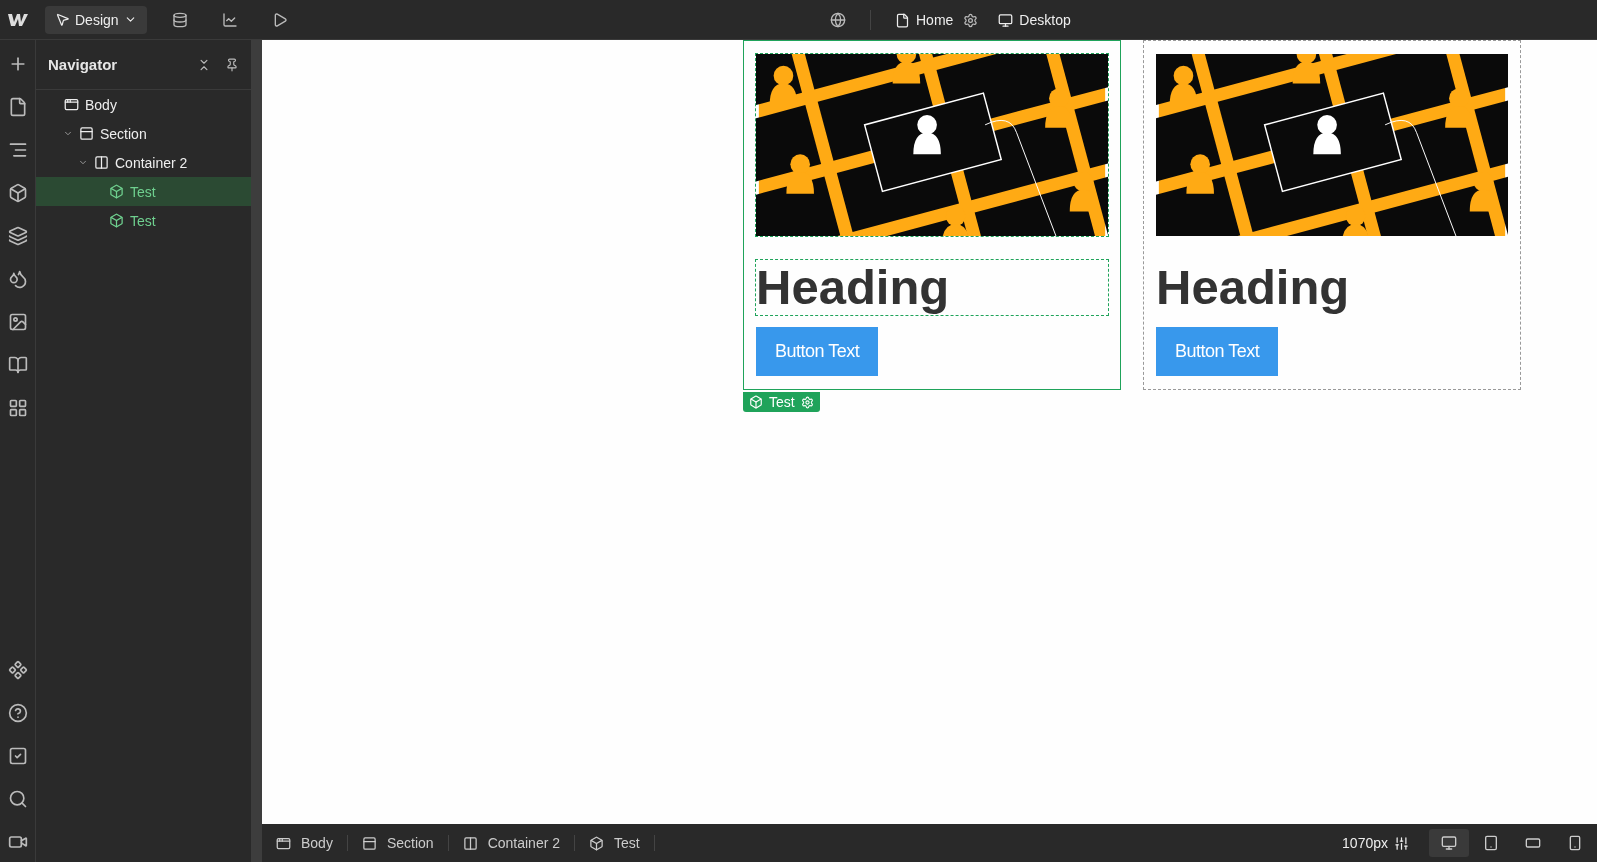 Image resolution: width=1597 pixels, height=862 pixels. I want to click on search-icon, so click(17, 799).